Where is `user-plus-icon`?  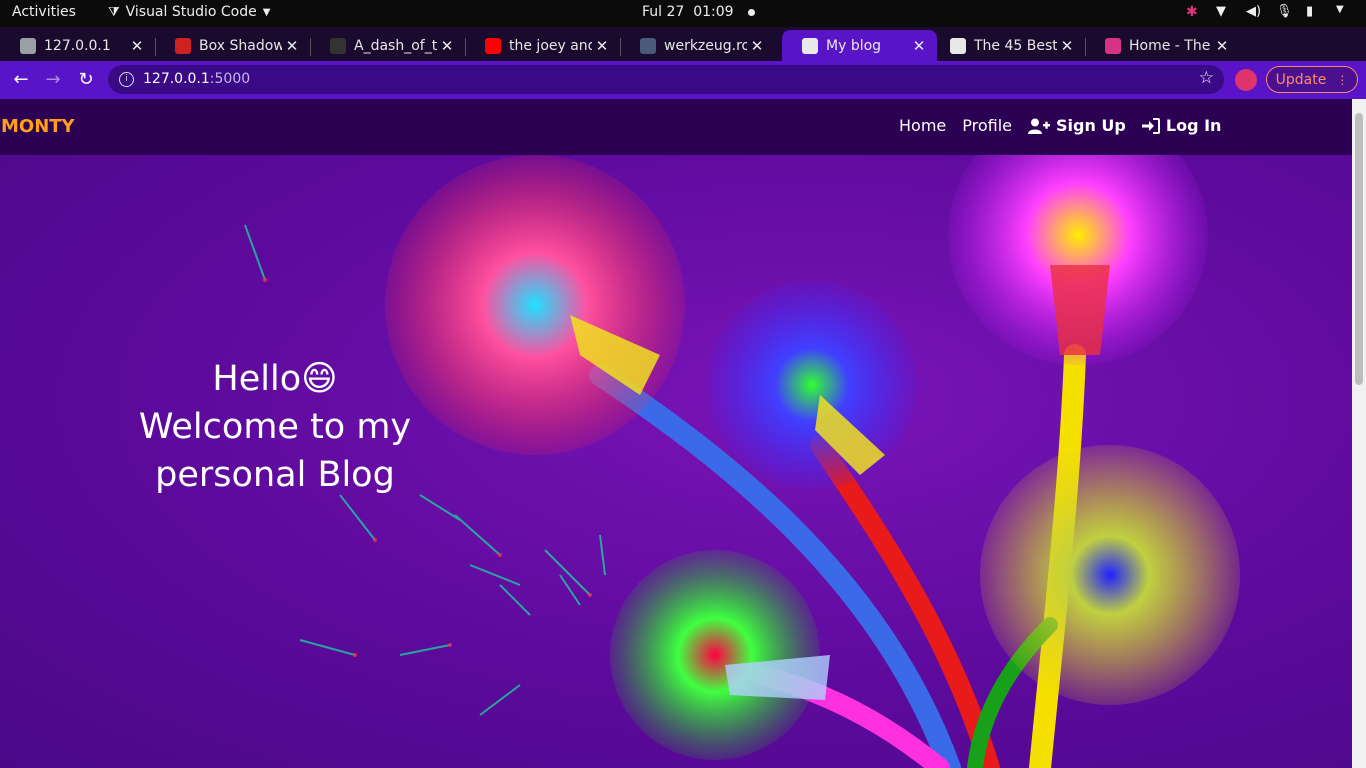
user-plus-icon is located at coordinates (1039, 126).